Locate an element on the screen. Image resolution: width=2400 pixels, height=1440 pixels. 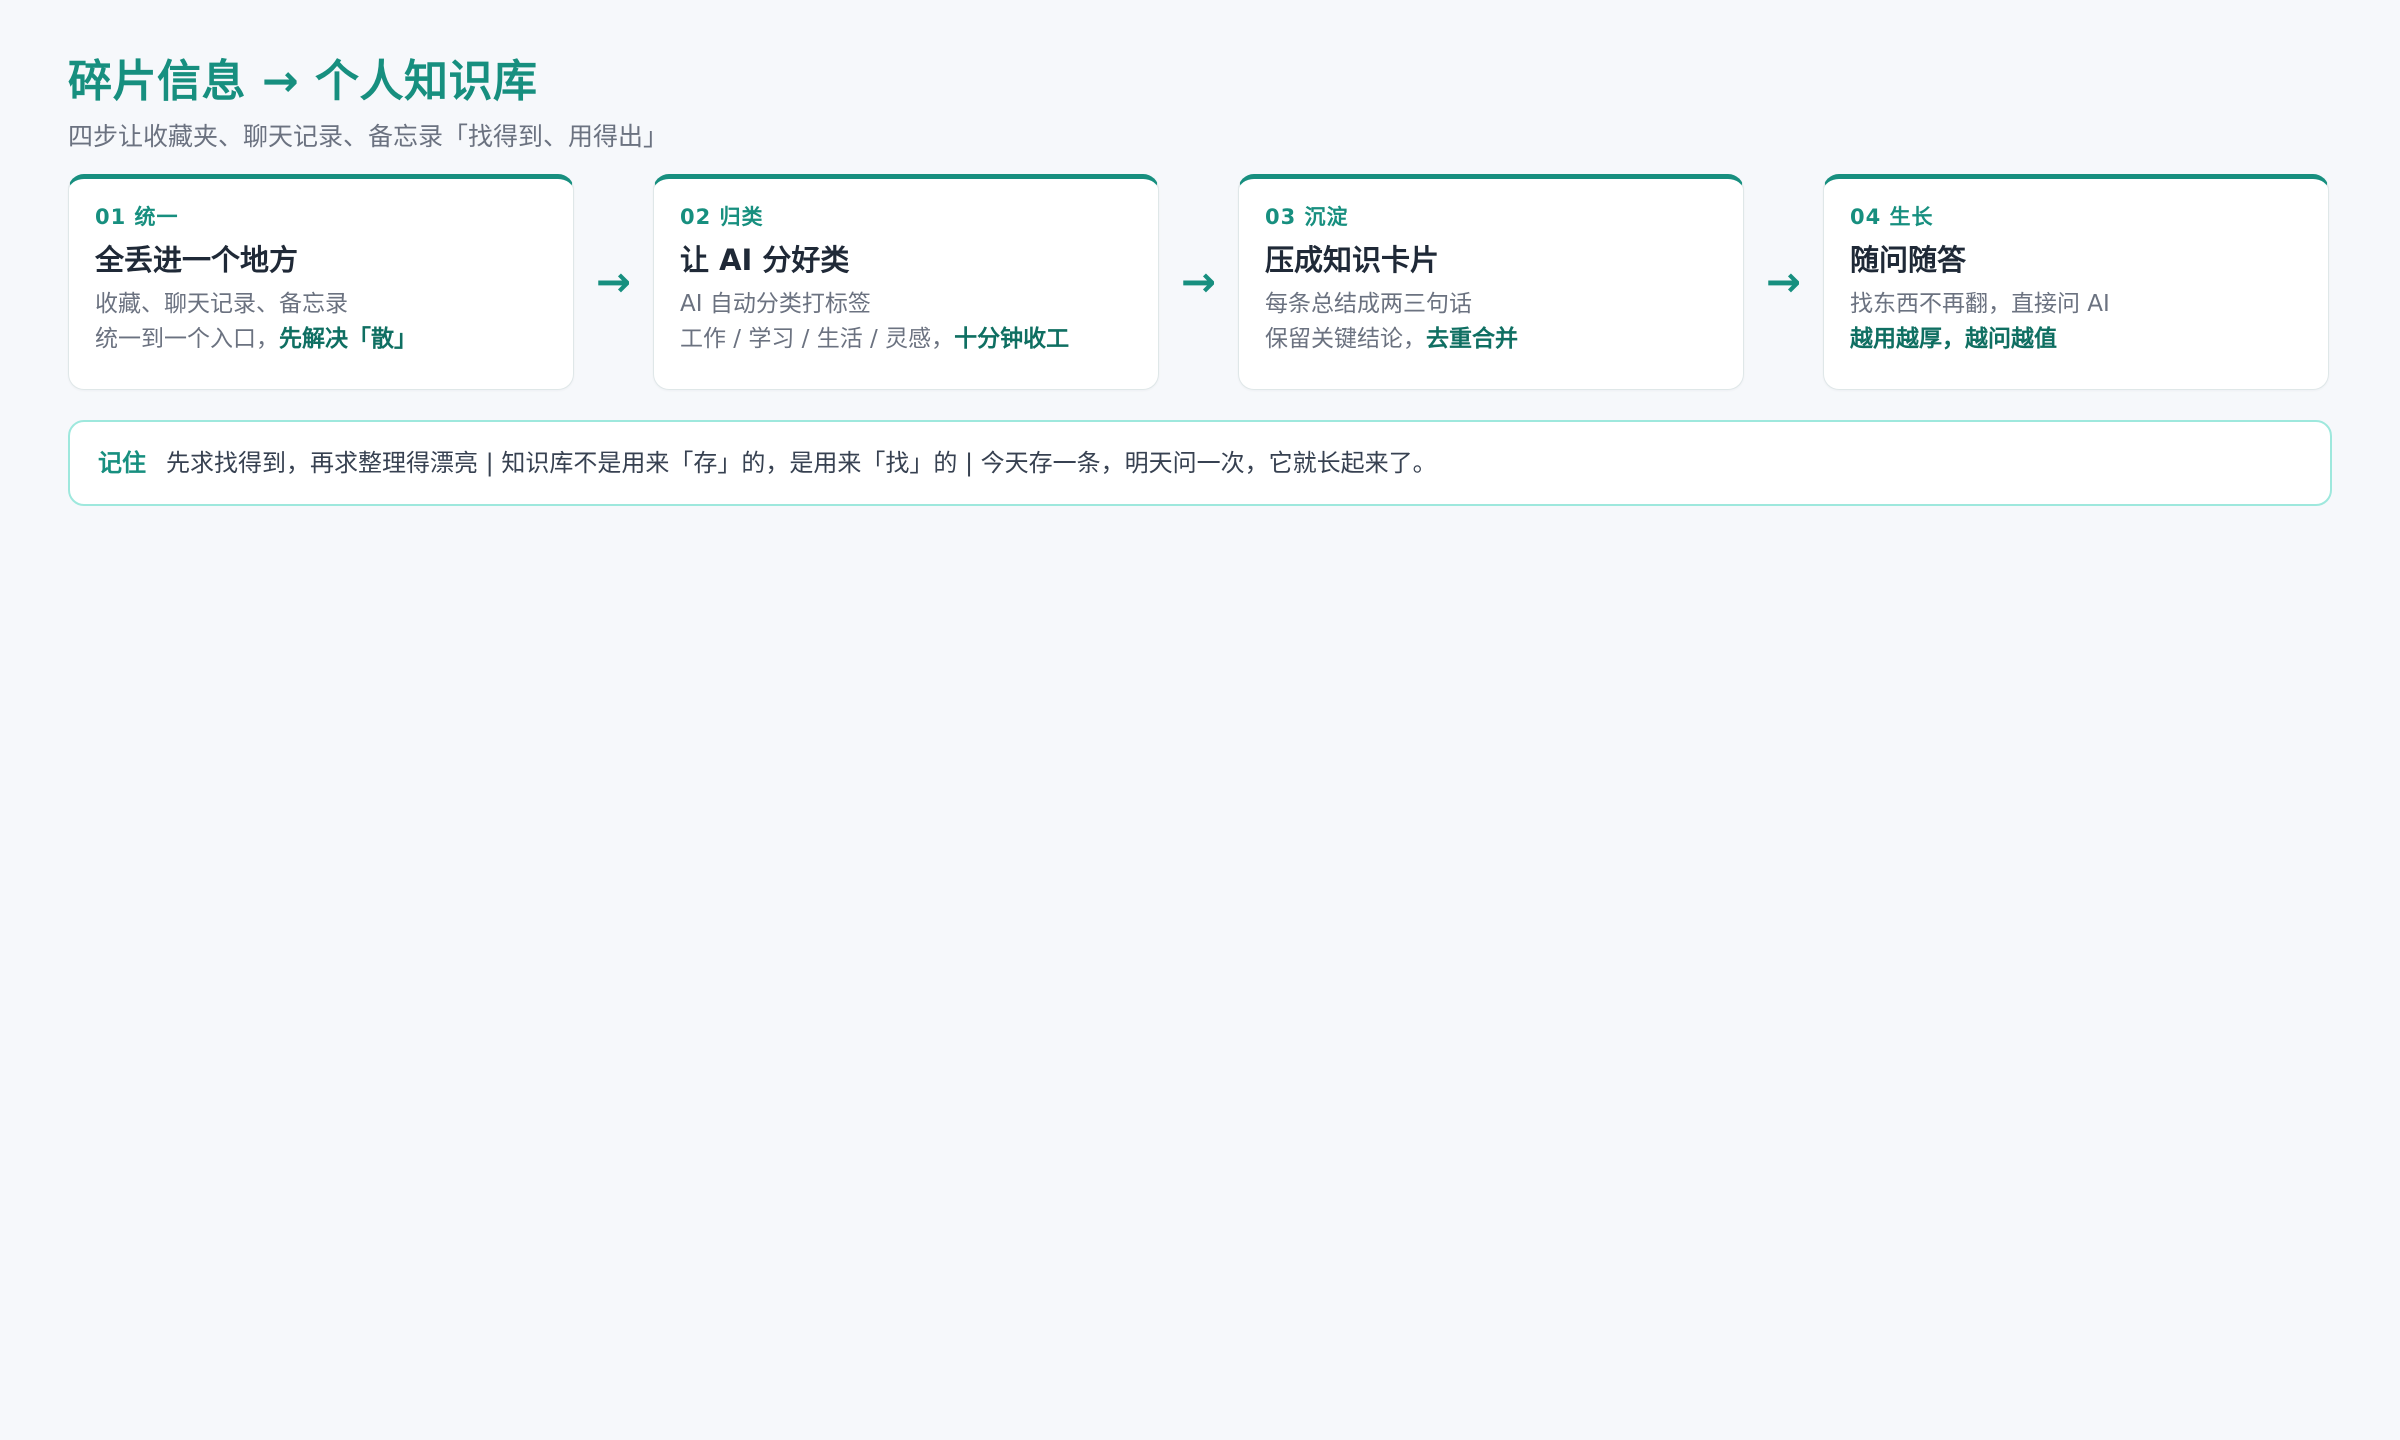
note-label: 记住 is located at coordinates (122, 463).